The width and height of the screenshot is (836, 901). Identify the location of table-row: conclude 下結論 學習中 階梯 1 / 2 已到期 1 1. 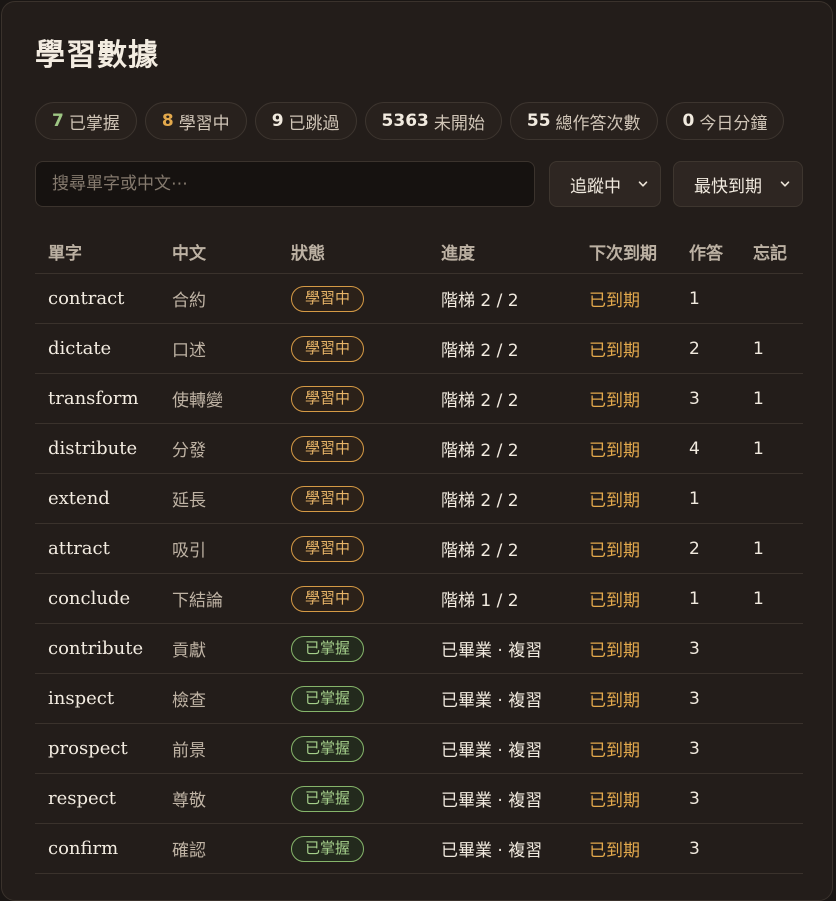
(419, 599).